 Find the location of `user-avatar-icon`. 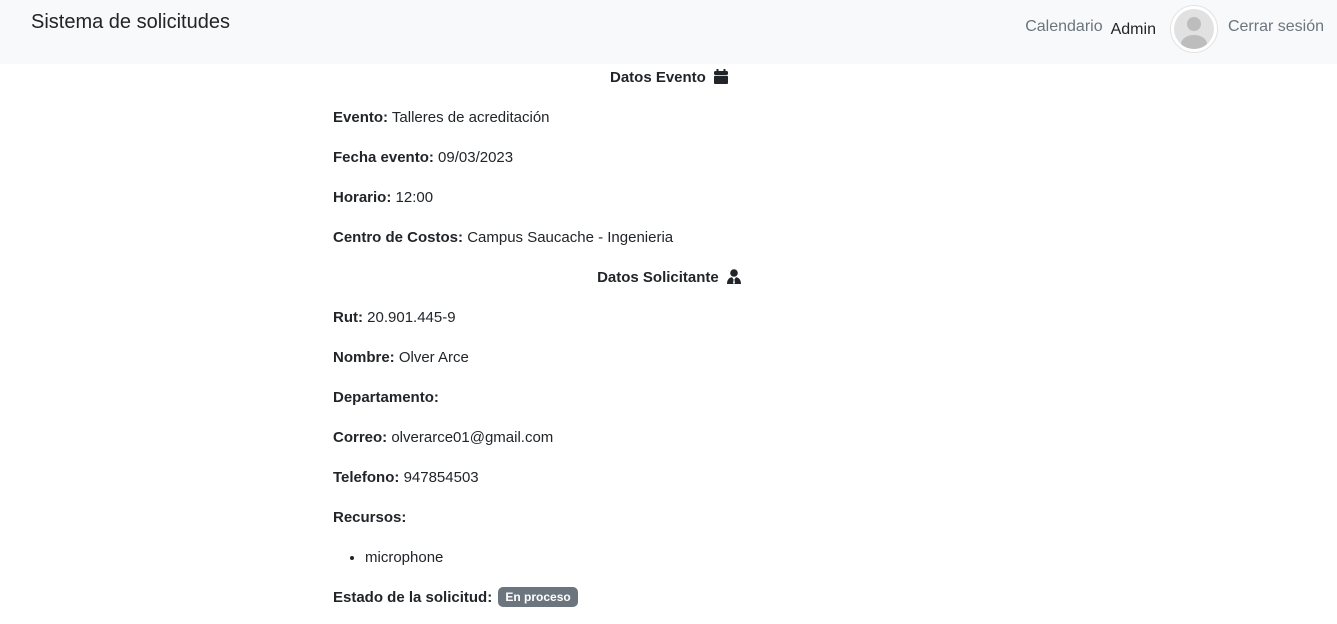

user-avatar-icon is located at coordinates (1193, 29).